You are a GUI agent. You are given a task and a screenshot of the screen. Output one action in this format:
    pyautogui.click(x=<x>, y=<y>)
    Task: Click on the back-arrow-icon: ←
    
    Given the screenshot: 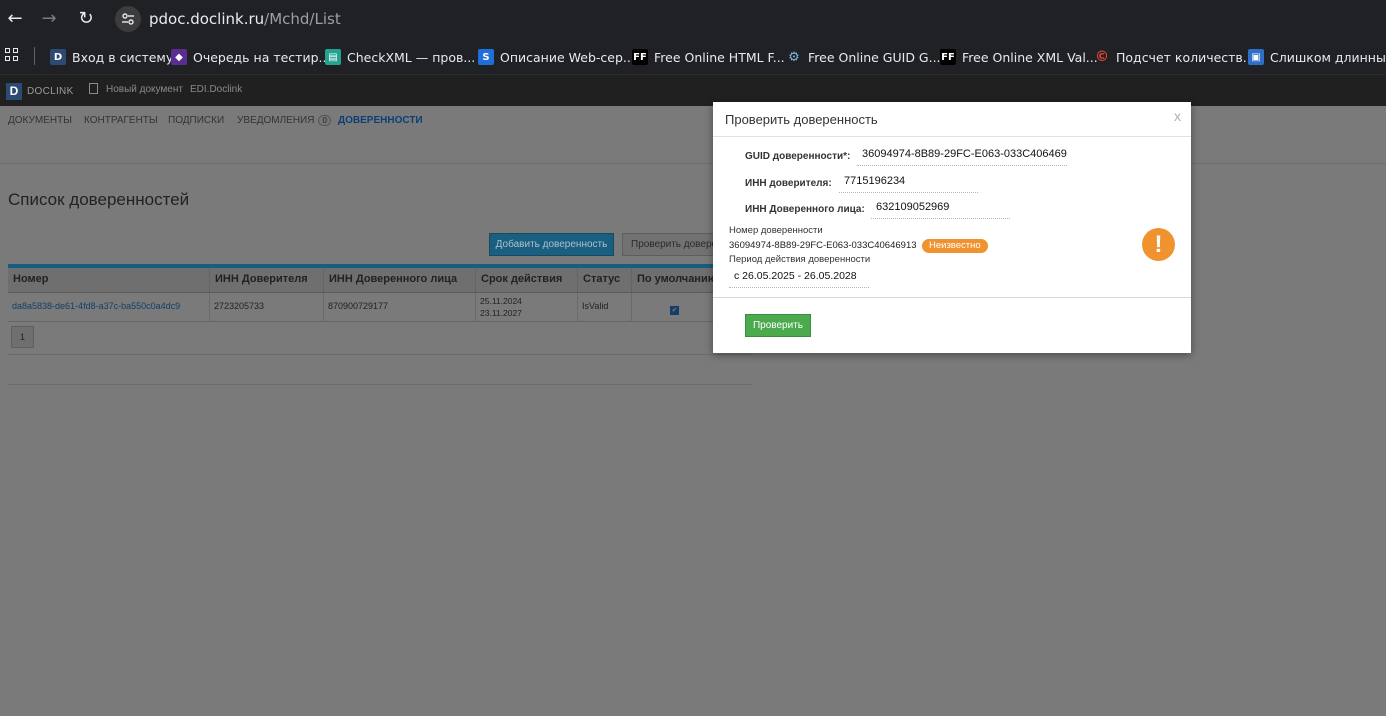 What is the action you would take?
    pyautogui.click(x=15, y=19)
    